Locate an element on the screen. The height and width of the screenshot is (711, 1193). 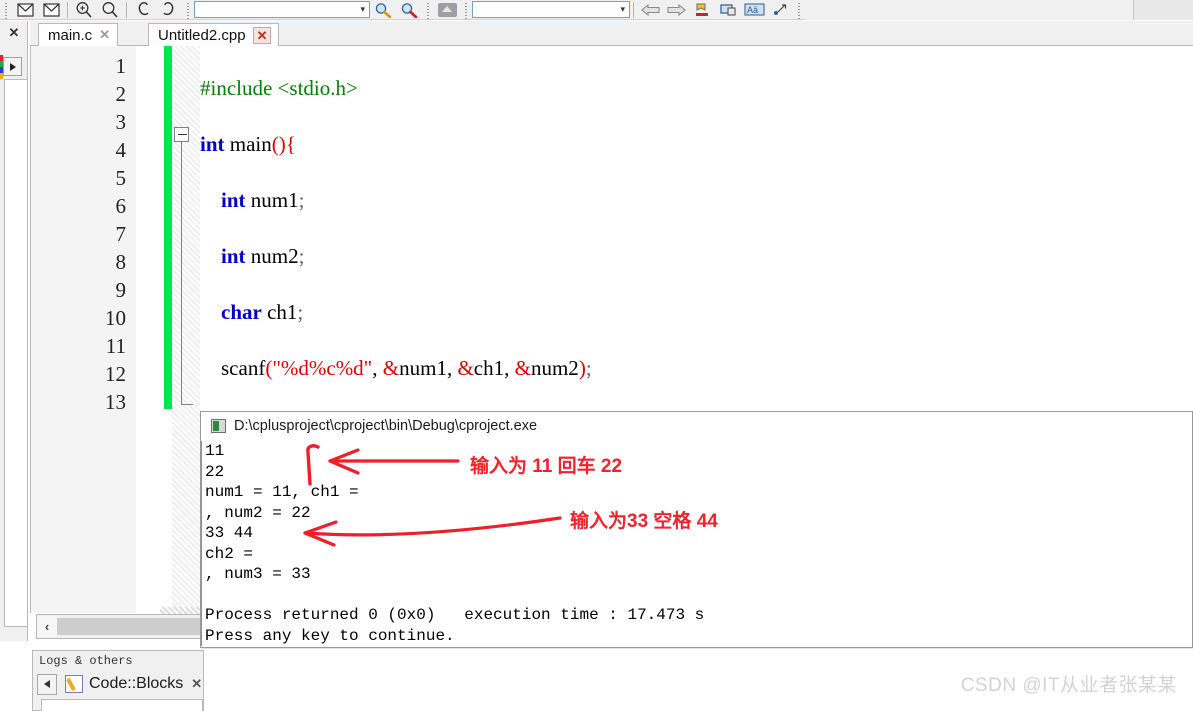
code-line-2: int main(){ is located at coordinates (248, 144).